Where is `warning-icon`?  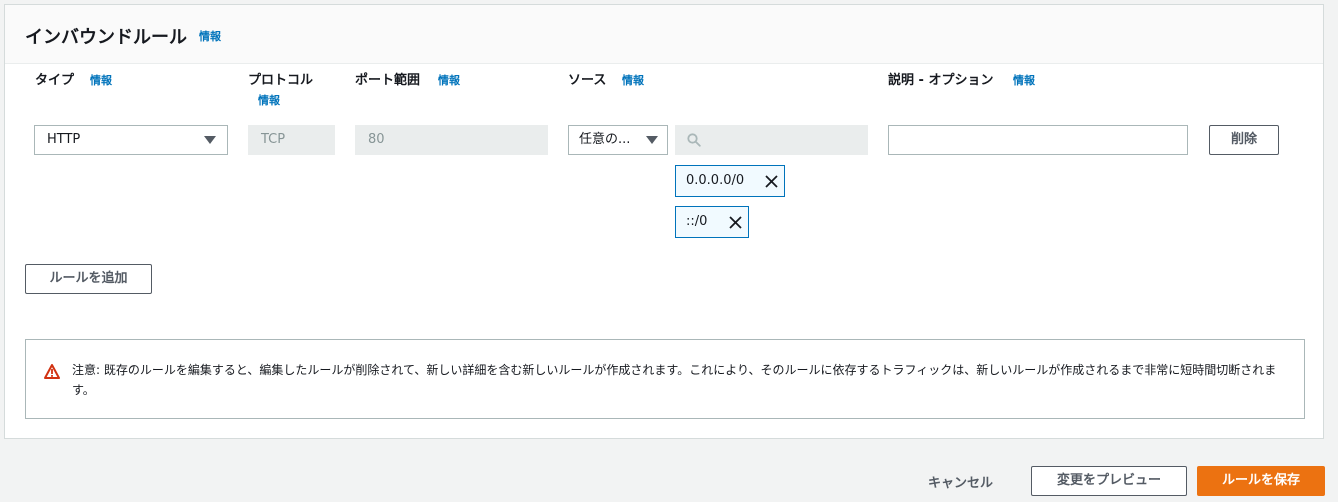
warning-icon is located at coordinates (52, 371).